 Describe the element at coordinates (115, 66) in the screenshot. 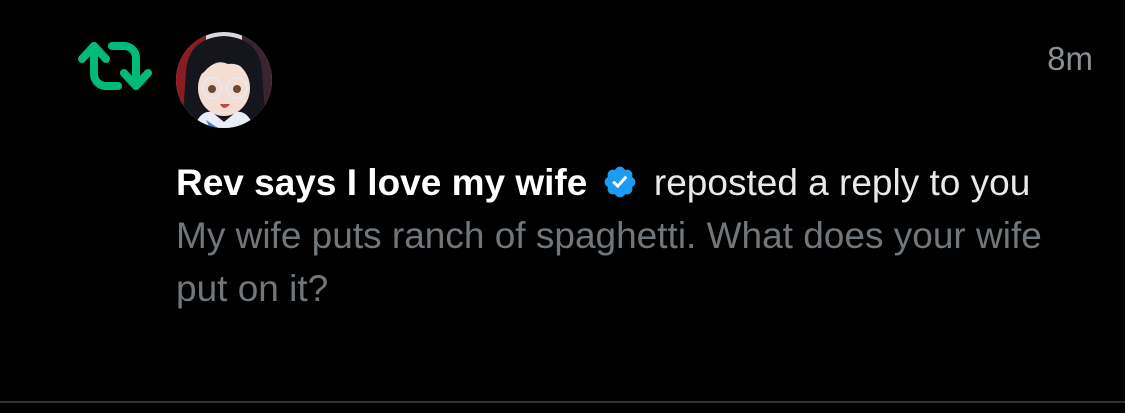

I see `repost-icon` at that location.